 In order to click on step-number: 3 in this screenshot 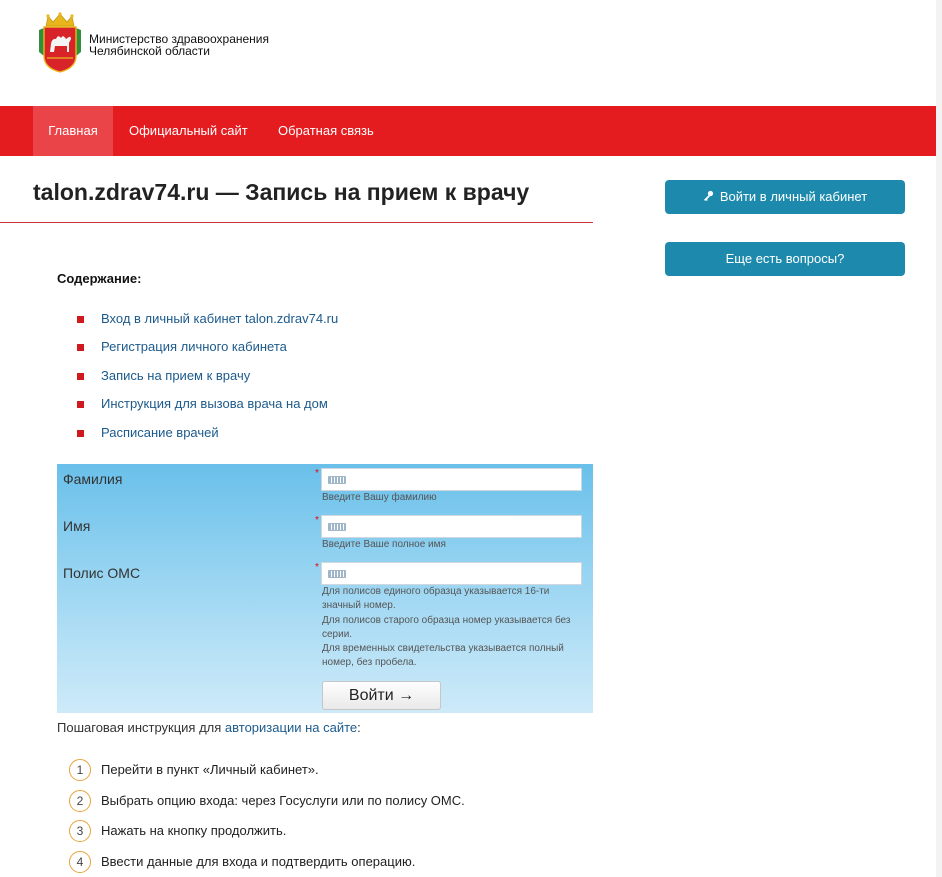, I will do `click(80, 831)`.